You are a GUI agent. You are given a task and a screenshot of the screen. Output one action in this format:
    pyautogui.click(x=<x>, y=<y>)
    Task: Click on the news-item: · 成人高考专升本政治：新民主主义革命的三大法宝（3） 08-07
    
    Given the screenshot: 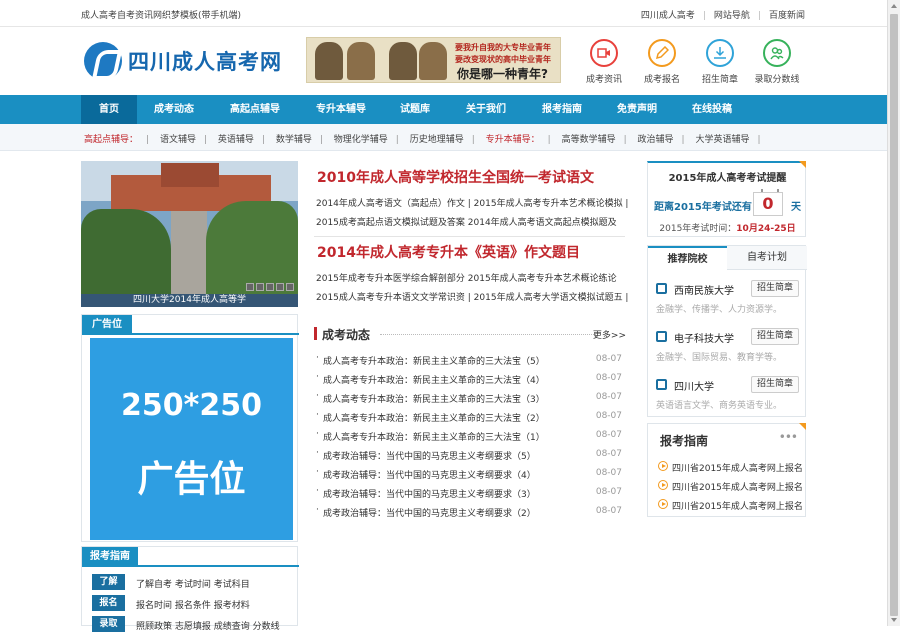 What is the action you would take?
    pyautogui.click(x=469, y=398)
    